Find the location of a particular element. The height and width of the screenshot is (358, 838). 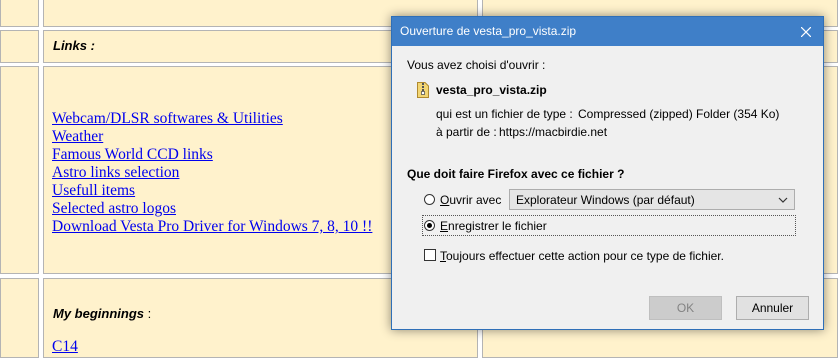

link-astro-selection: Astro links selection is located at coordinates (115, 172).